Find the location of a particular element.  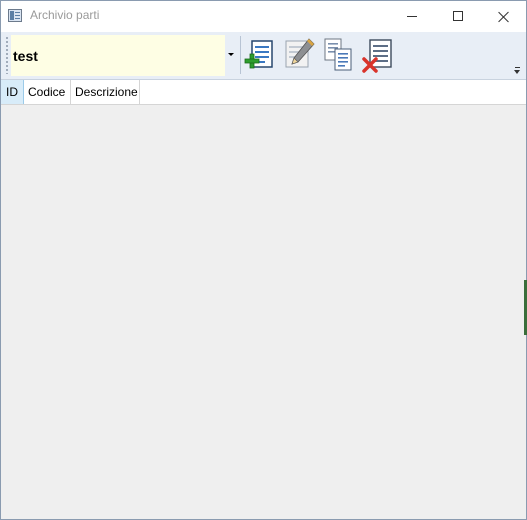

edit-button is located at coordinates (300, 55).